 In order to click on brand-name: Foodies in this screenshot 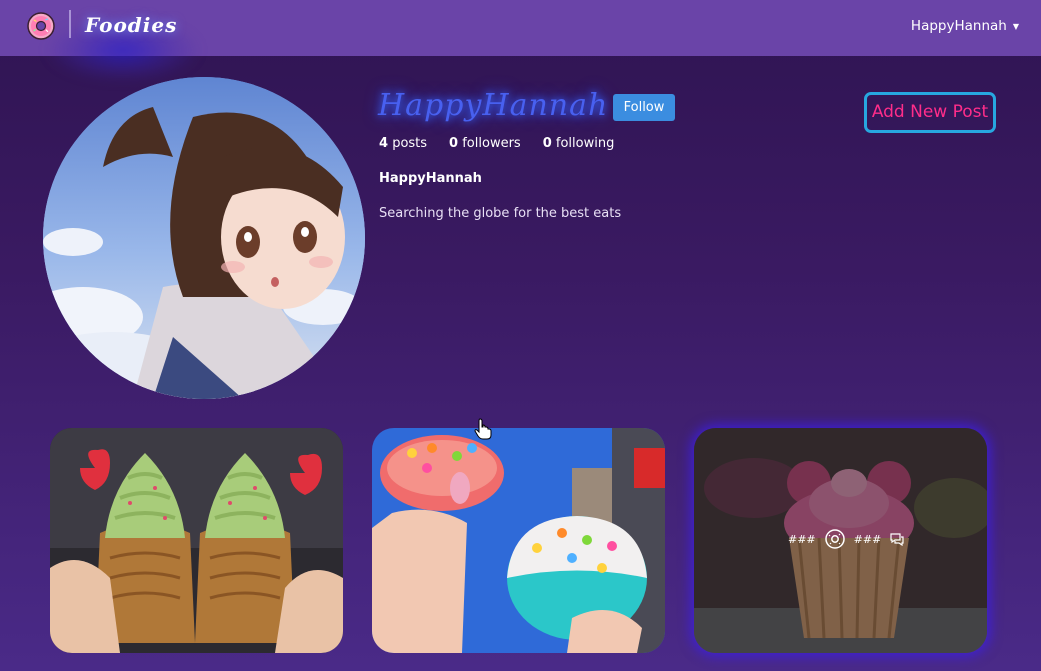, I will do `click(131, 25)`.